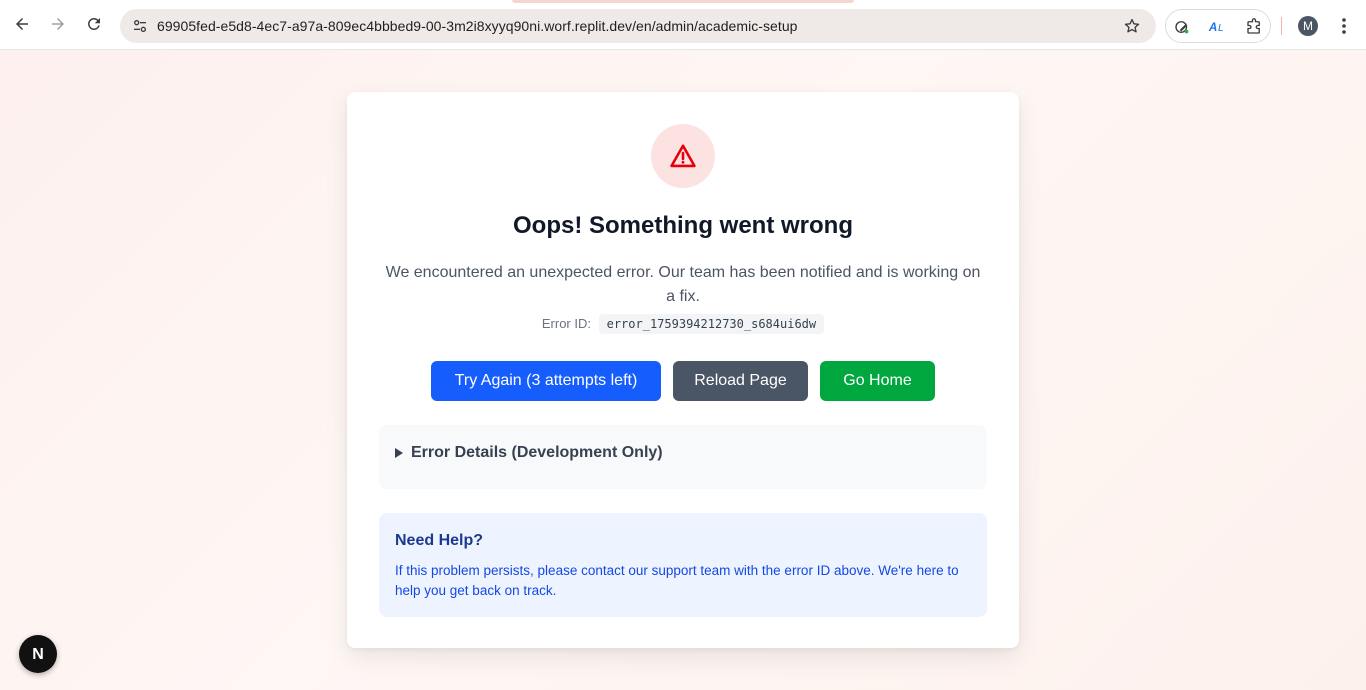 The image size is (1366, 690). I want to click on site-info-button, so click(140, 26).